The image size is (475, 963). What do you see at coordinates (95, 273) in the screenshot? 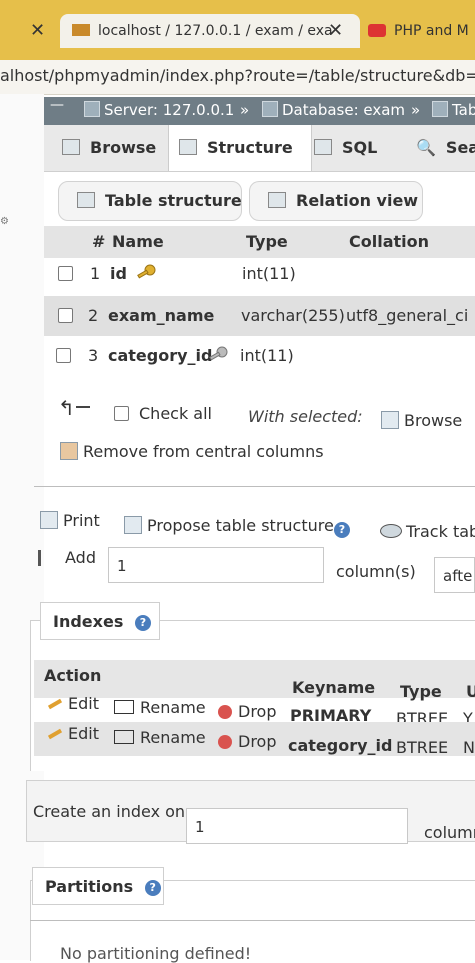
I see `row-number: 1` at bounding box center [95, 273].